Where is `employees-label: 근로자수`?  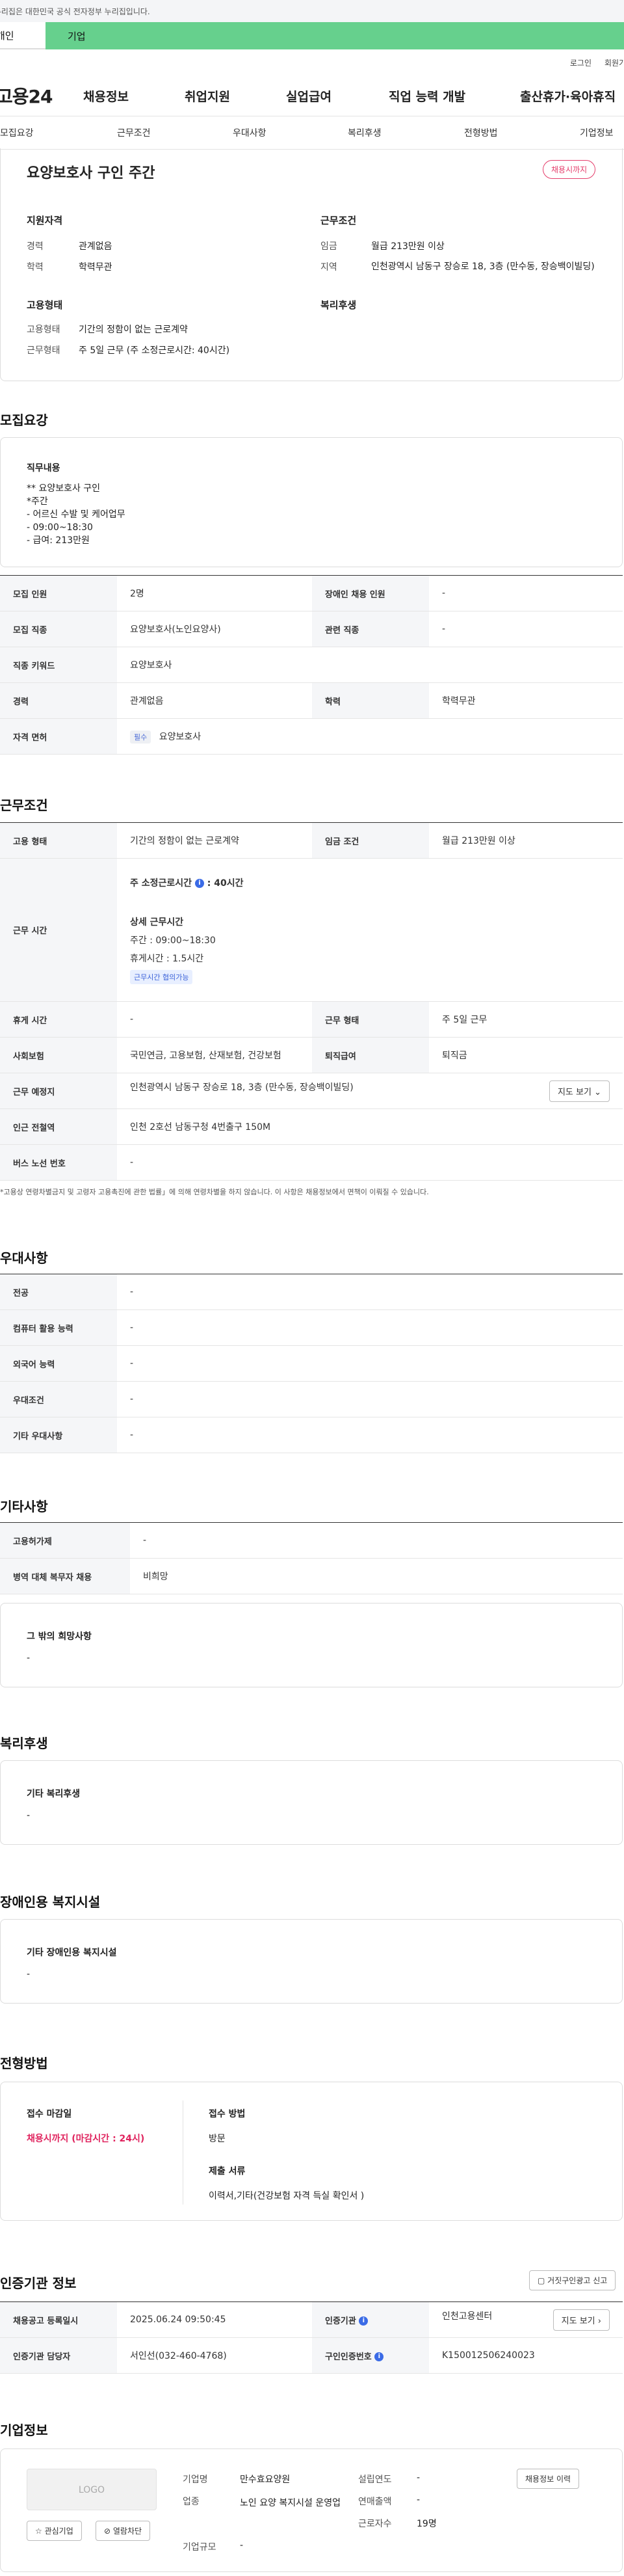 employees-label: 근로자수 is located at coordinates (375, 2524).